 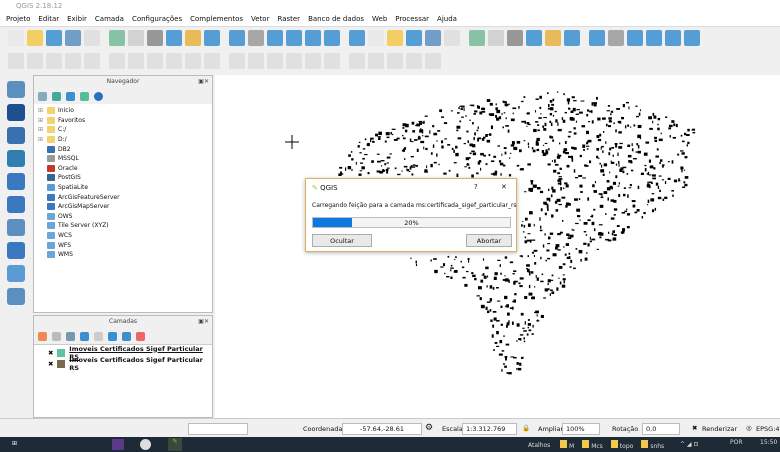 I want to click on panel-float-close-buttons: ▣✕, so click(x=203, y=81).